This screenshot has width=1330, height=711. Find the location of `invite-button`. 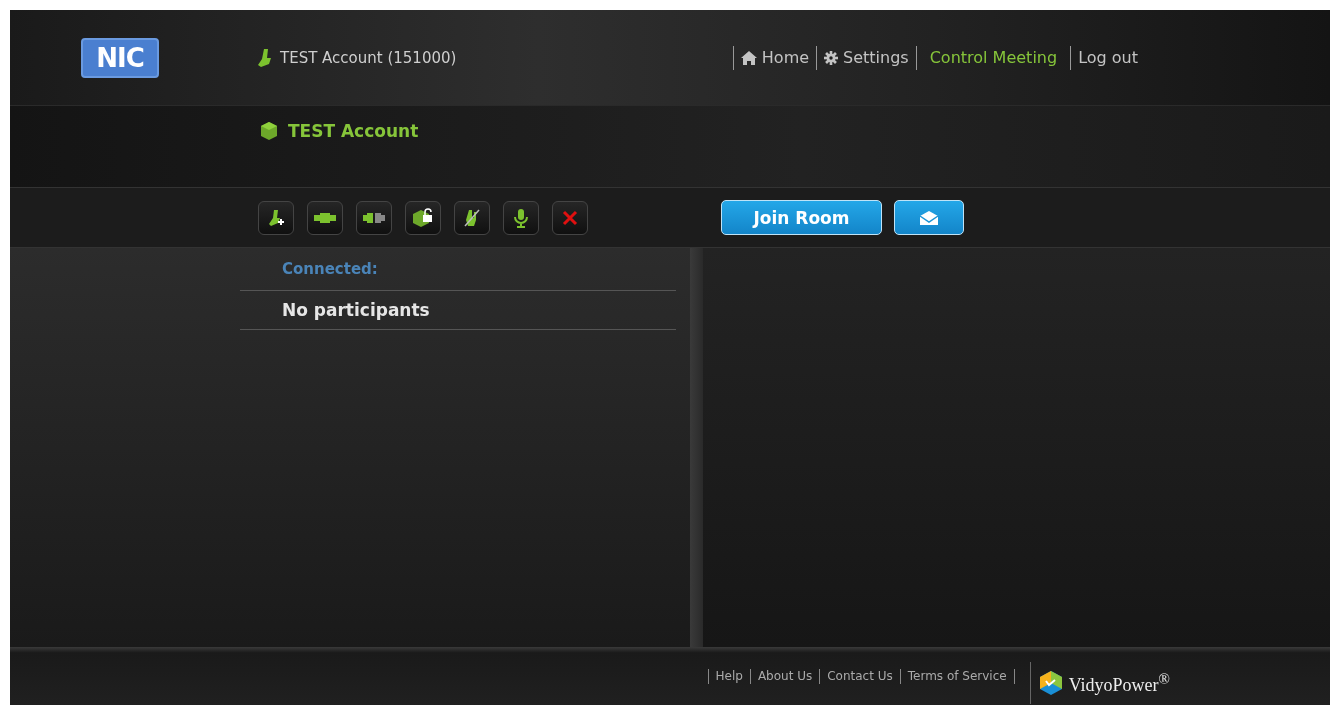

invite-button is located at coordinates (929, 217).